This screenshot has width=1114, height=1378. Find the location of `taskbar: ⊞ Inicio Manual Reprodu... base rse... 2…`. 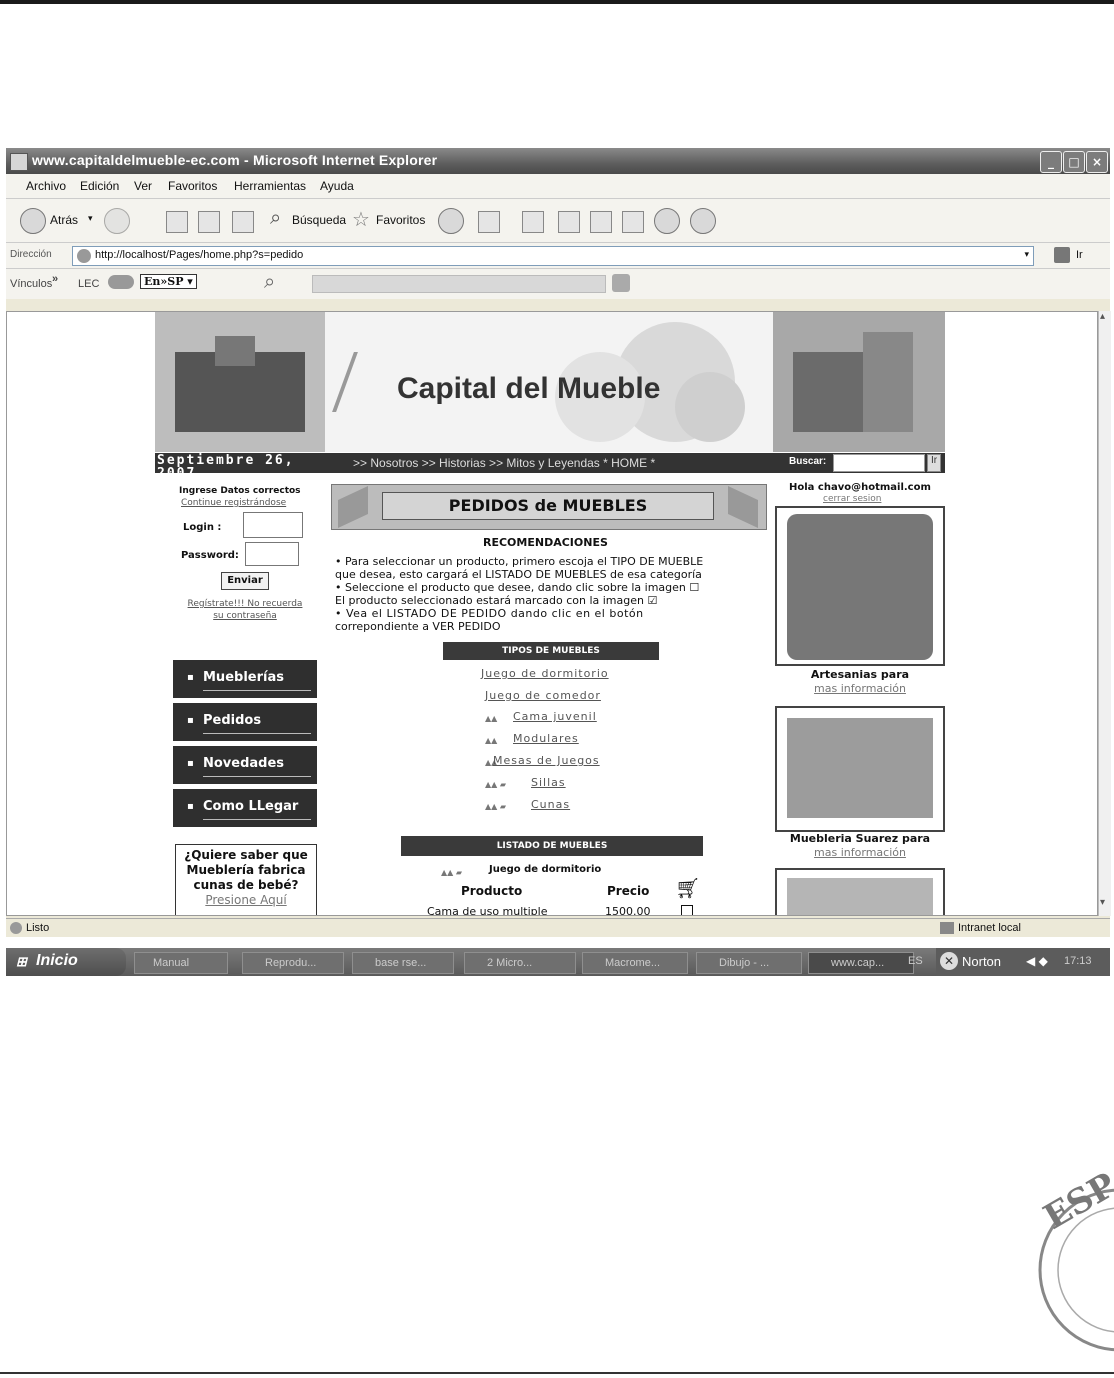

taskbar: ⊞ Inicio Manual Reprodu... base rse... 2… is located at coordinates (558, 962).